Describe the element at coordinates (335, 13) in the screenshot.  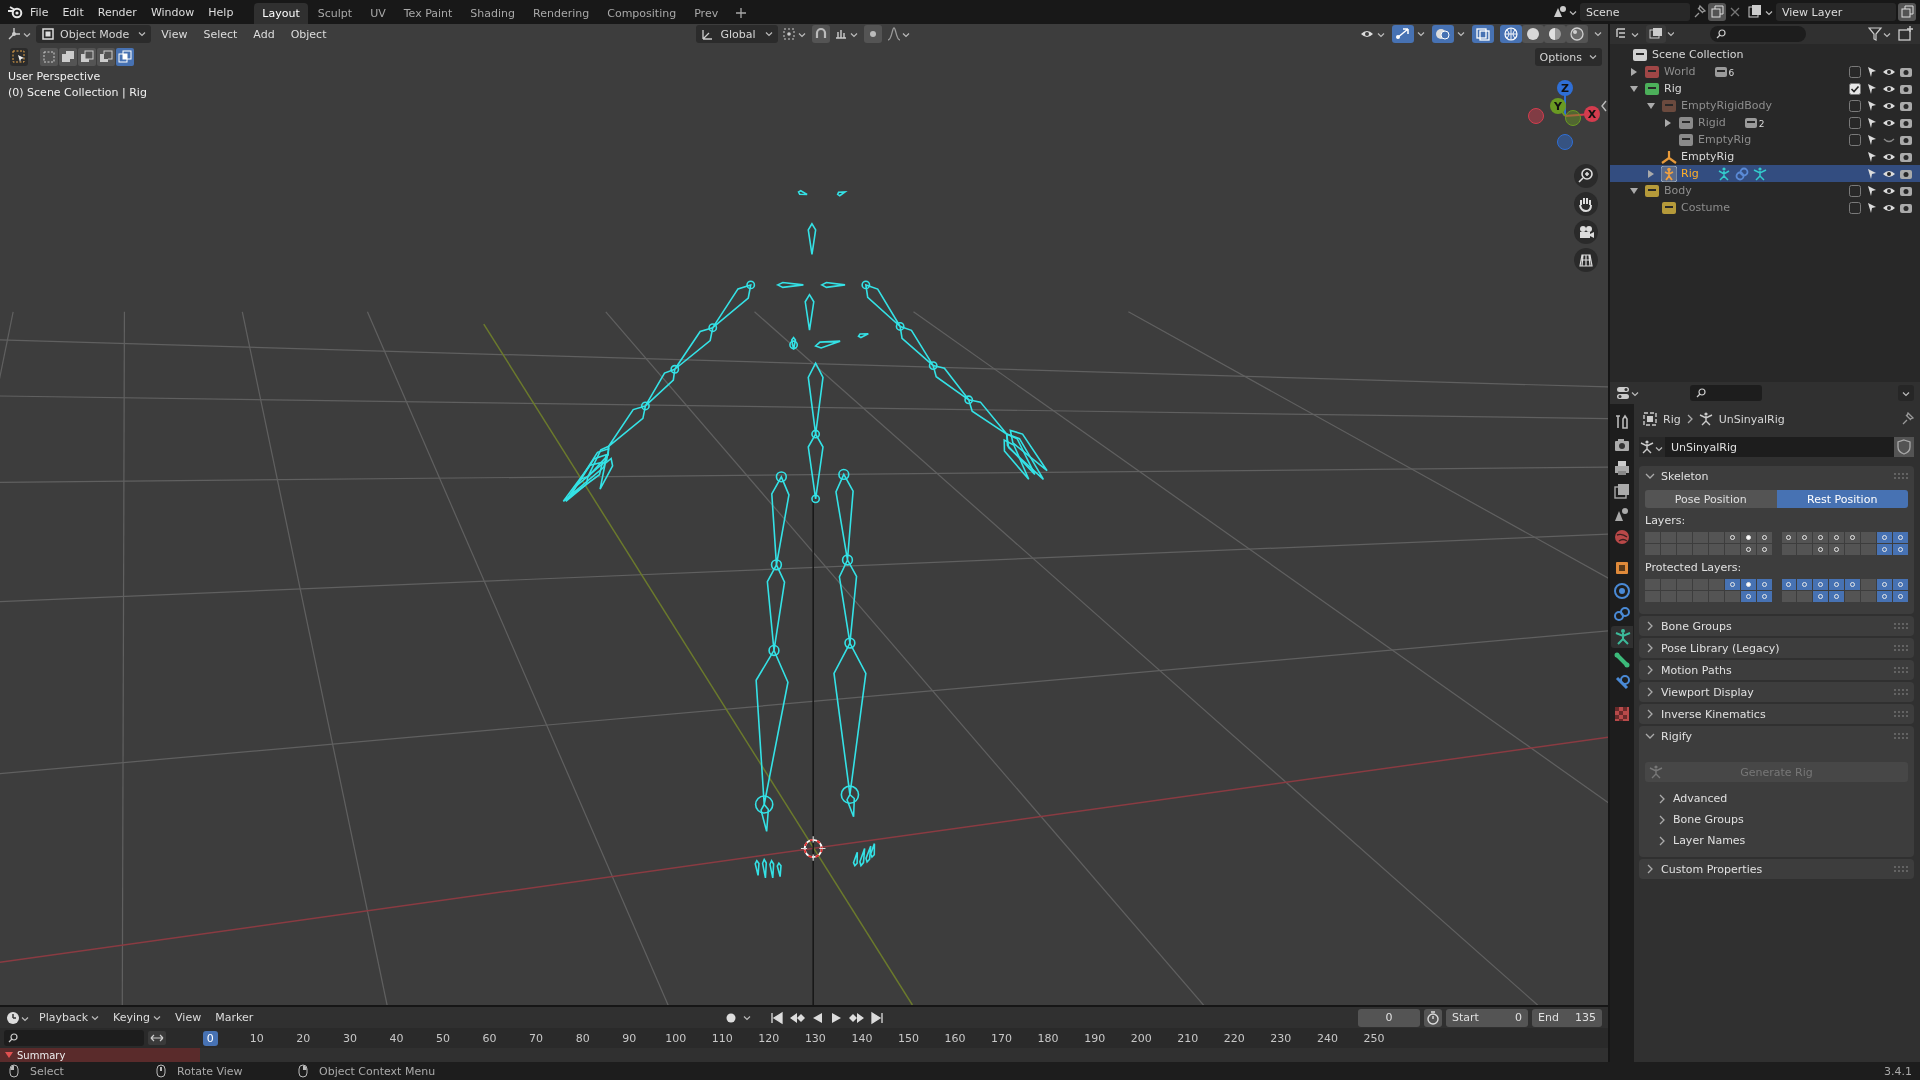
I see `workspace-tab: Sculpt` at that location.